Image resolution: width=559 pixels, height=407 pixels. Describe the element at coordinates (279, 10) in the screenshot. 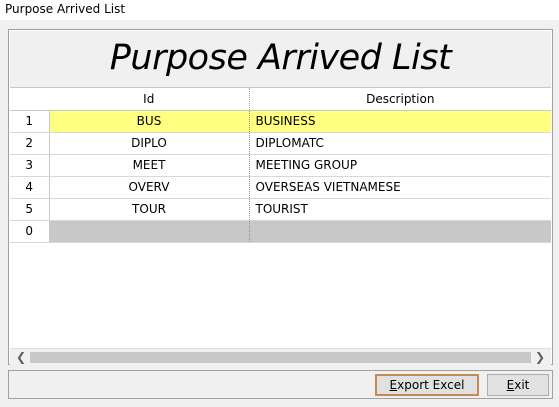

I see `window-titlebar: Purpose Arrived List` at that location.